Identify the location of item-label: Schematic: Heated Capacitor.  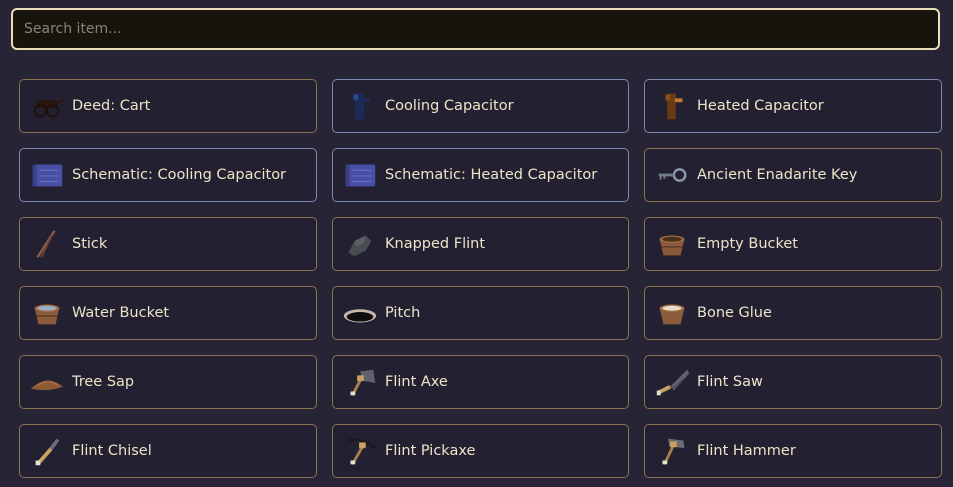
(491, 175).